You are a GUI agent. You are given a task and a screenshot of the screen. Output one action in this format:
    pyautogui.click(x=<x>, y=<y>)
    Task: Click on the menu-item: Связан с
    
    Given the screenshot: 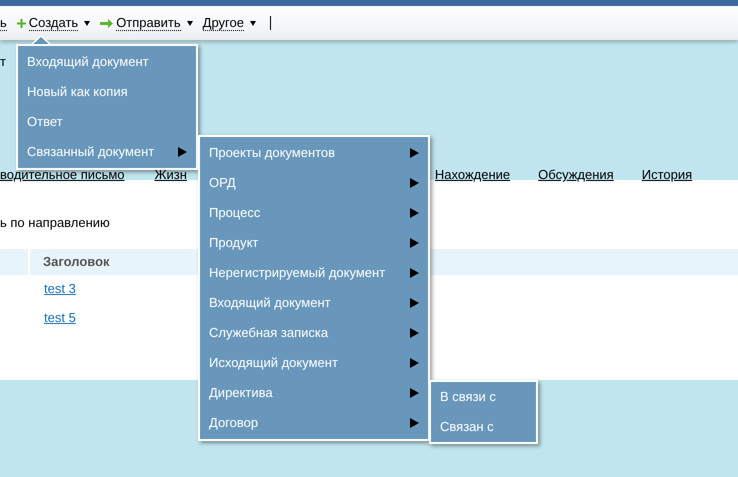 What is the action you would take?
    pyautogui.click(x=483, y=427)
    